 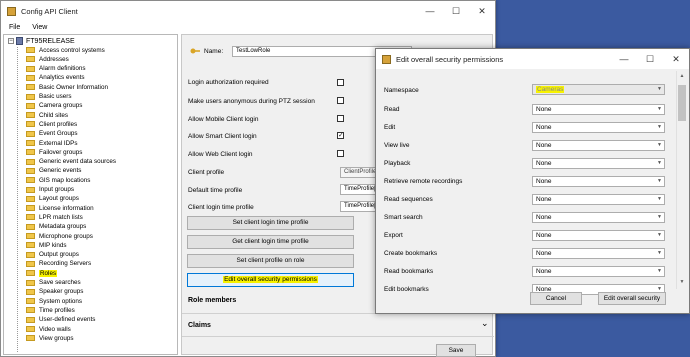 I want to click on tree-item-label: Microphone groups, so click(x=66, y=236).